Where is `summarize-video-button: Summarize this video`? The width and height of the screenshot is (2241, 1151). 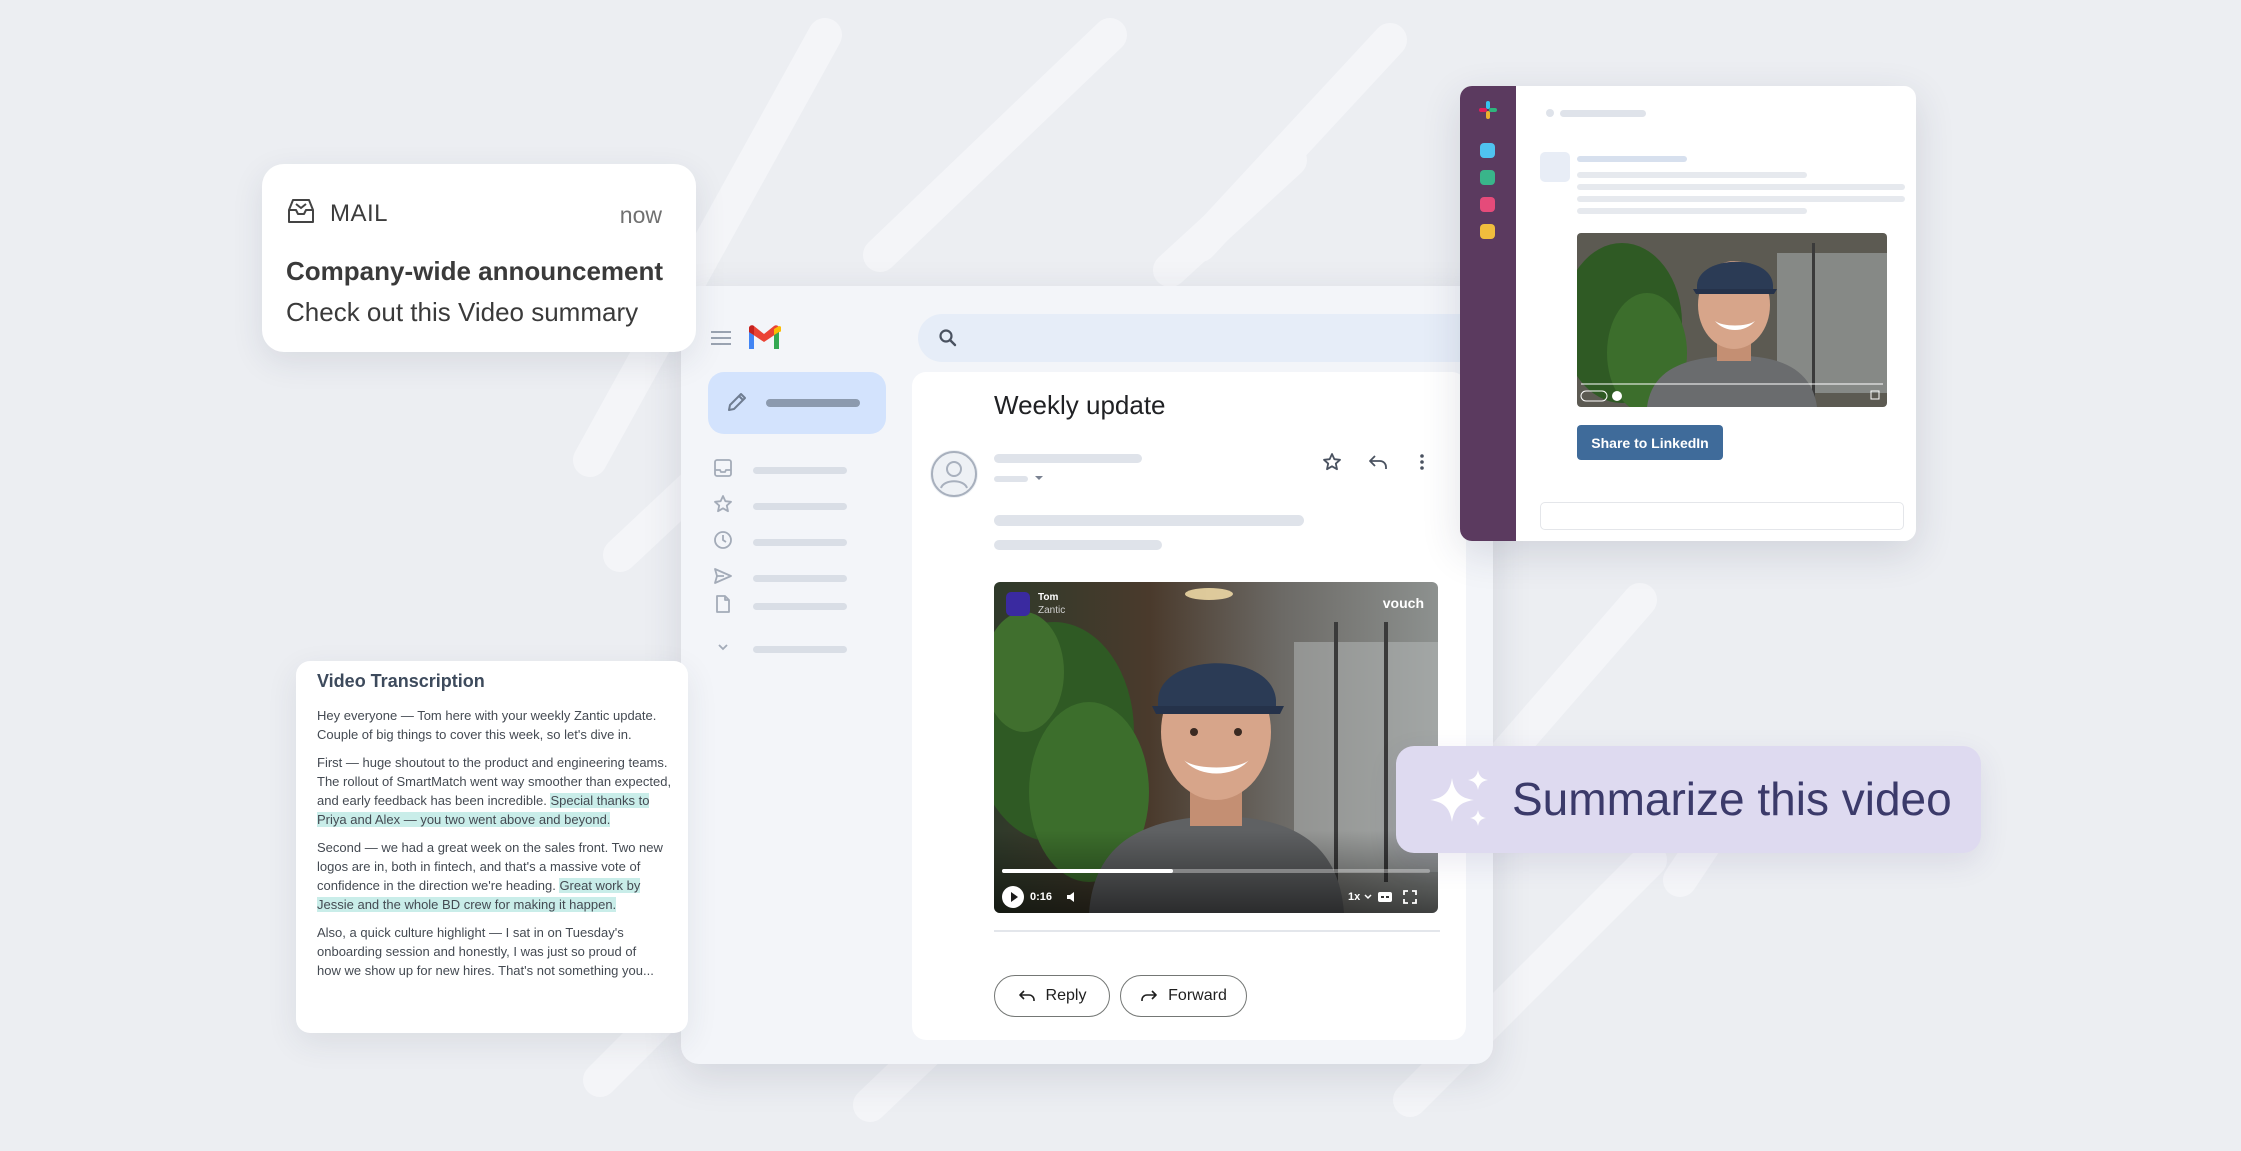
summarize-video-button: Summarize this video is located at coordinates (1688, 799).